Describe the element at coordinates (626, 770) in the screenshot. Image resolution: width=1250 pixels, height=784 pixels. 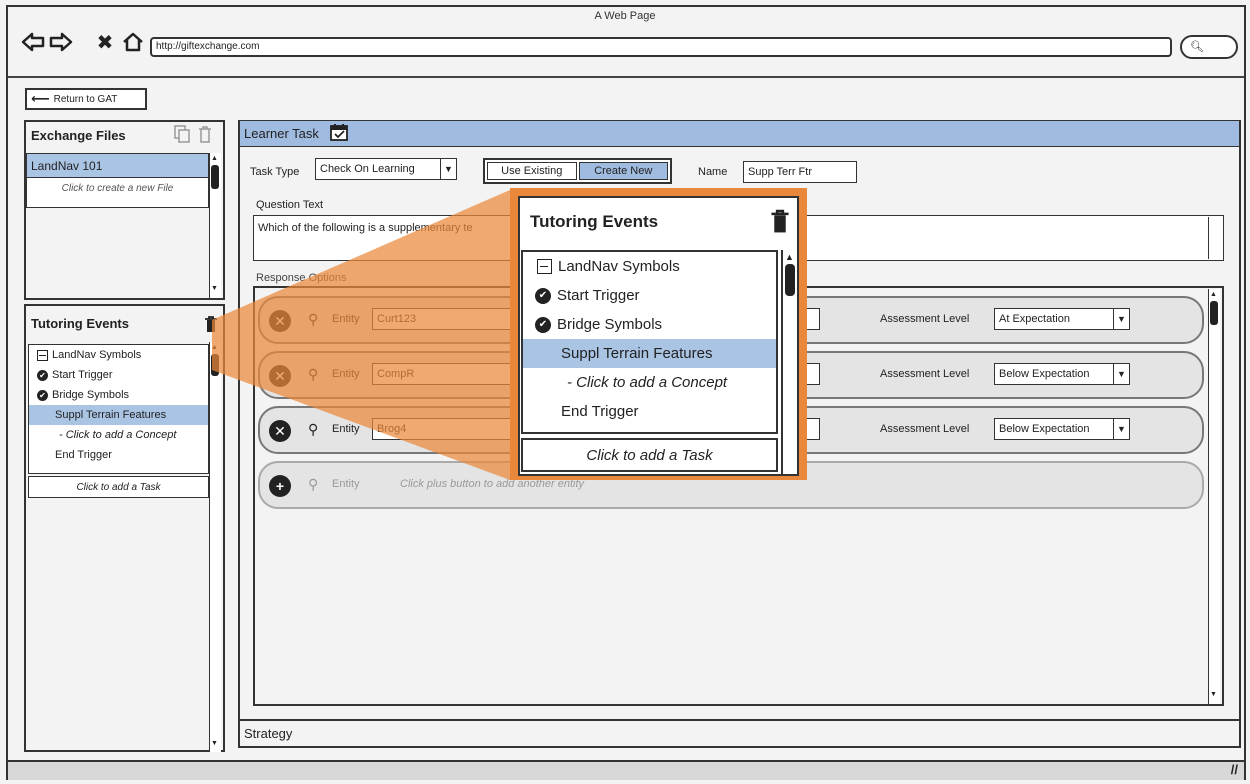
I see `status-bar: //` at that location.